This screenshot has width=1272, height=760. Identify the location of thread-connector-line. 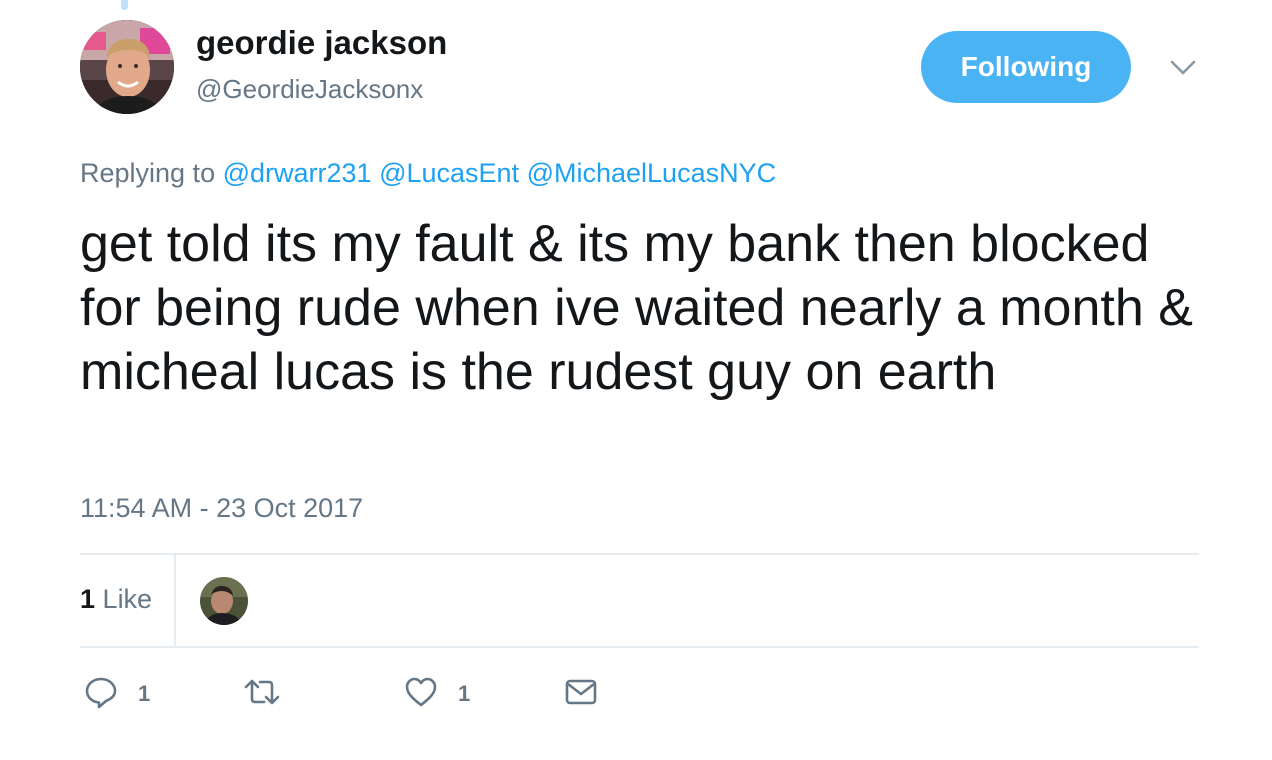
(124, 5).